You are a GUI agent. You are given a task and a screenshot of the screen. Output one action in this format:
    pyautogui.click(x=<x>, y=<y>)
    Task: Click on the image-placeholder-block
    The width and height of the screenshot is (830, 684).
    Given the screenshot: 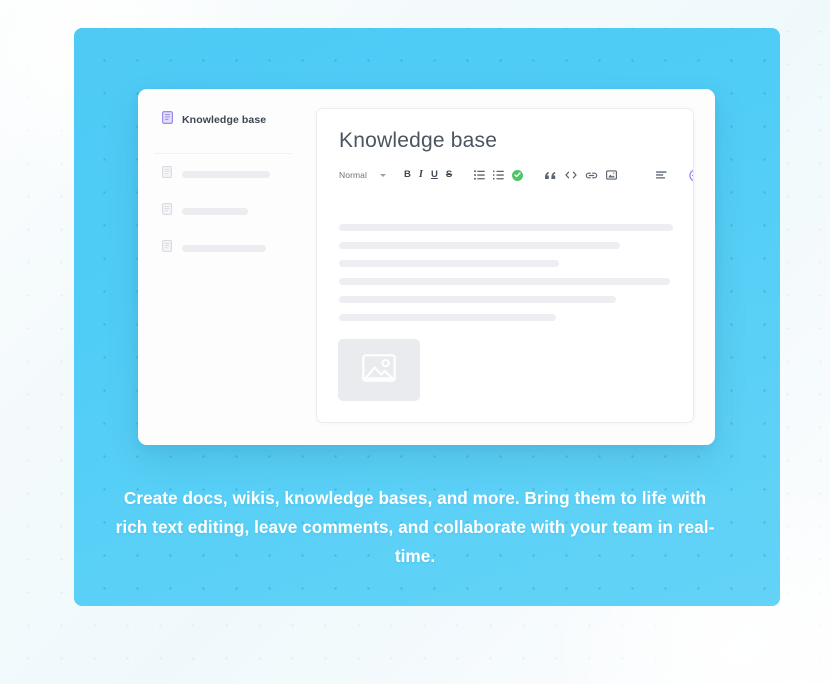 What is the action you would take?
    pyautogui.click(x=379, y=370)
    